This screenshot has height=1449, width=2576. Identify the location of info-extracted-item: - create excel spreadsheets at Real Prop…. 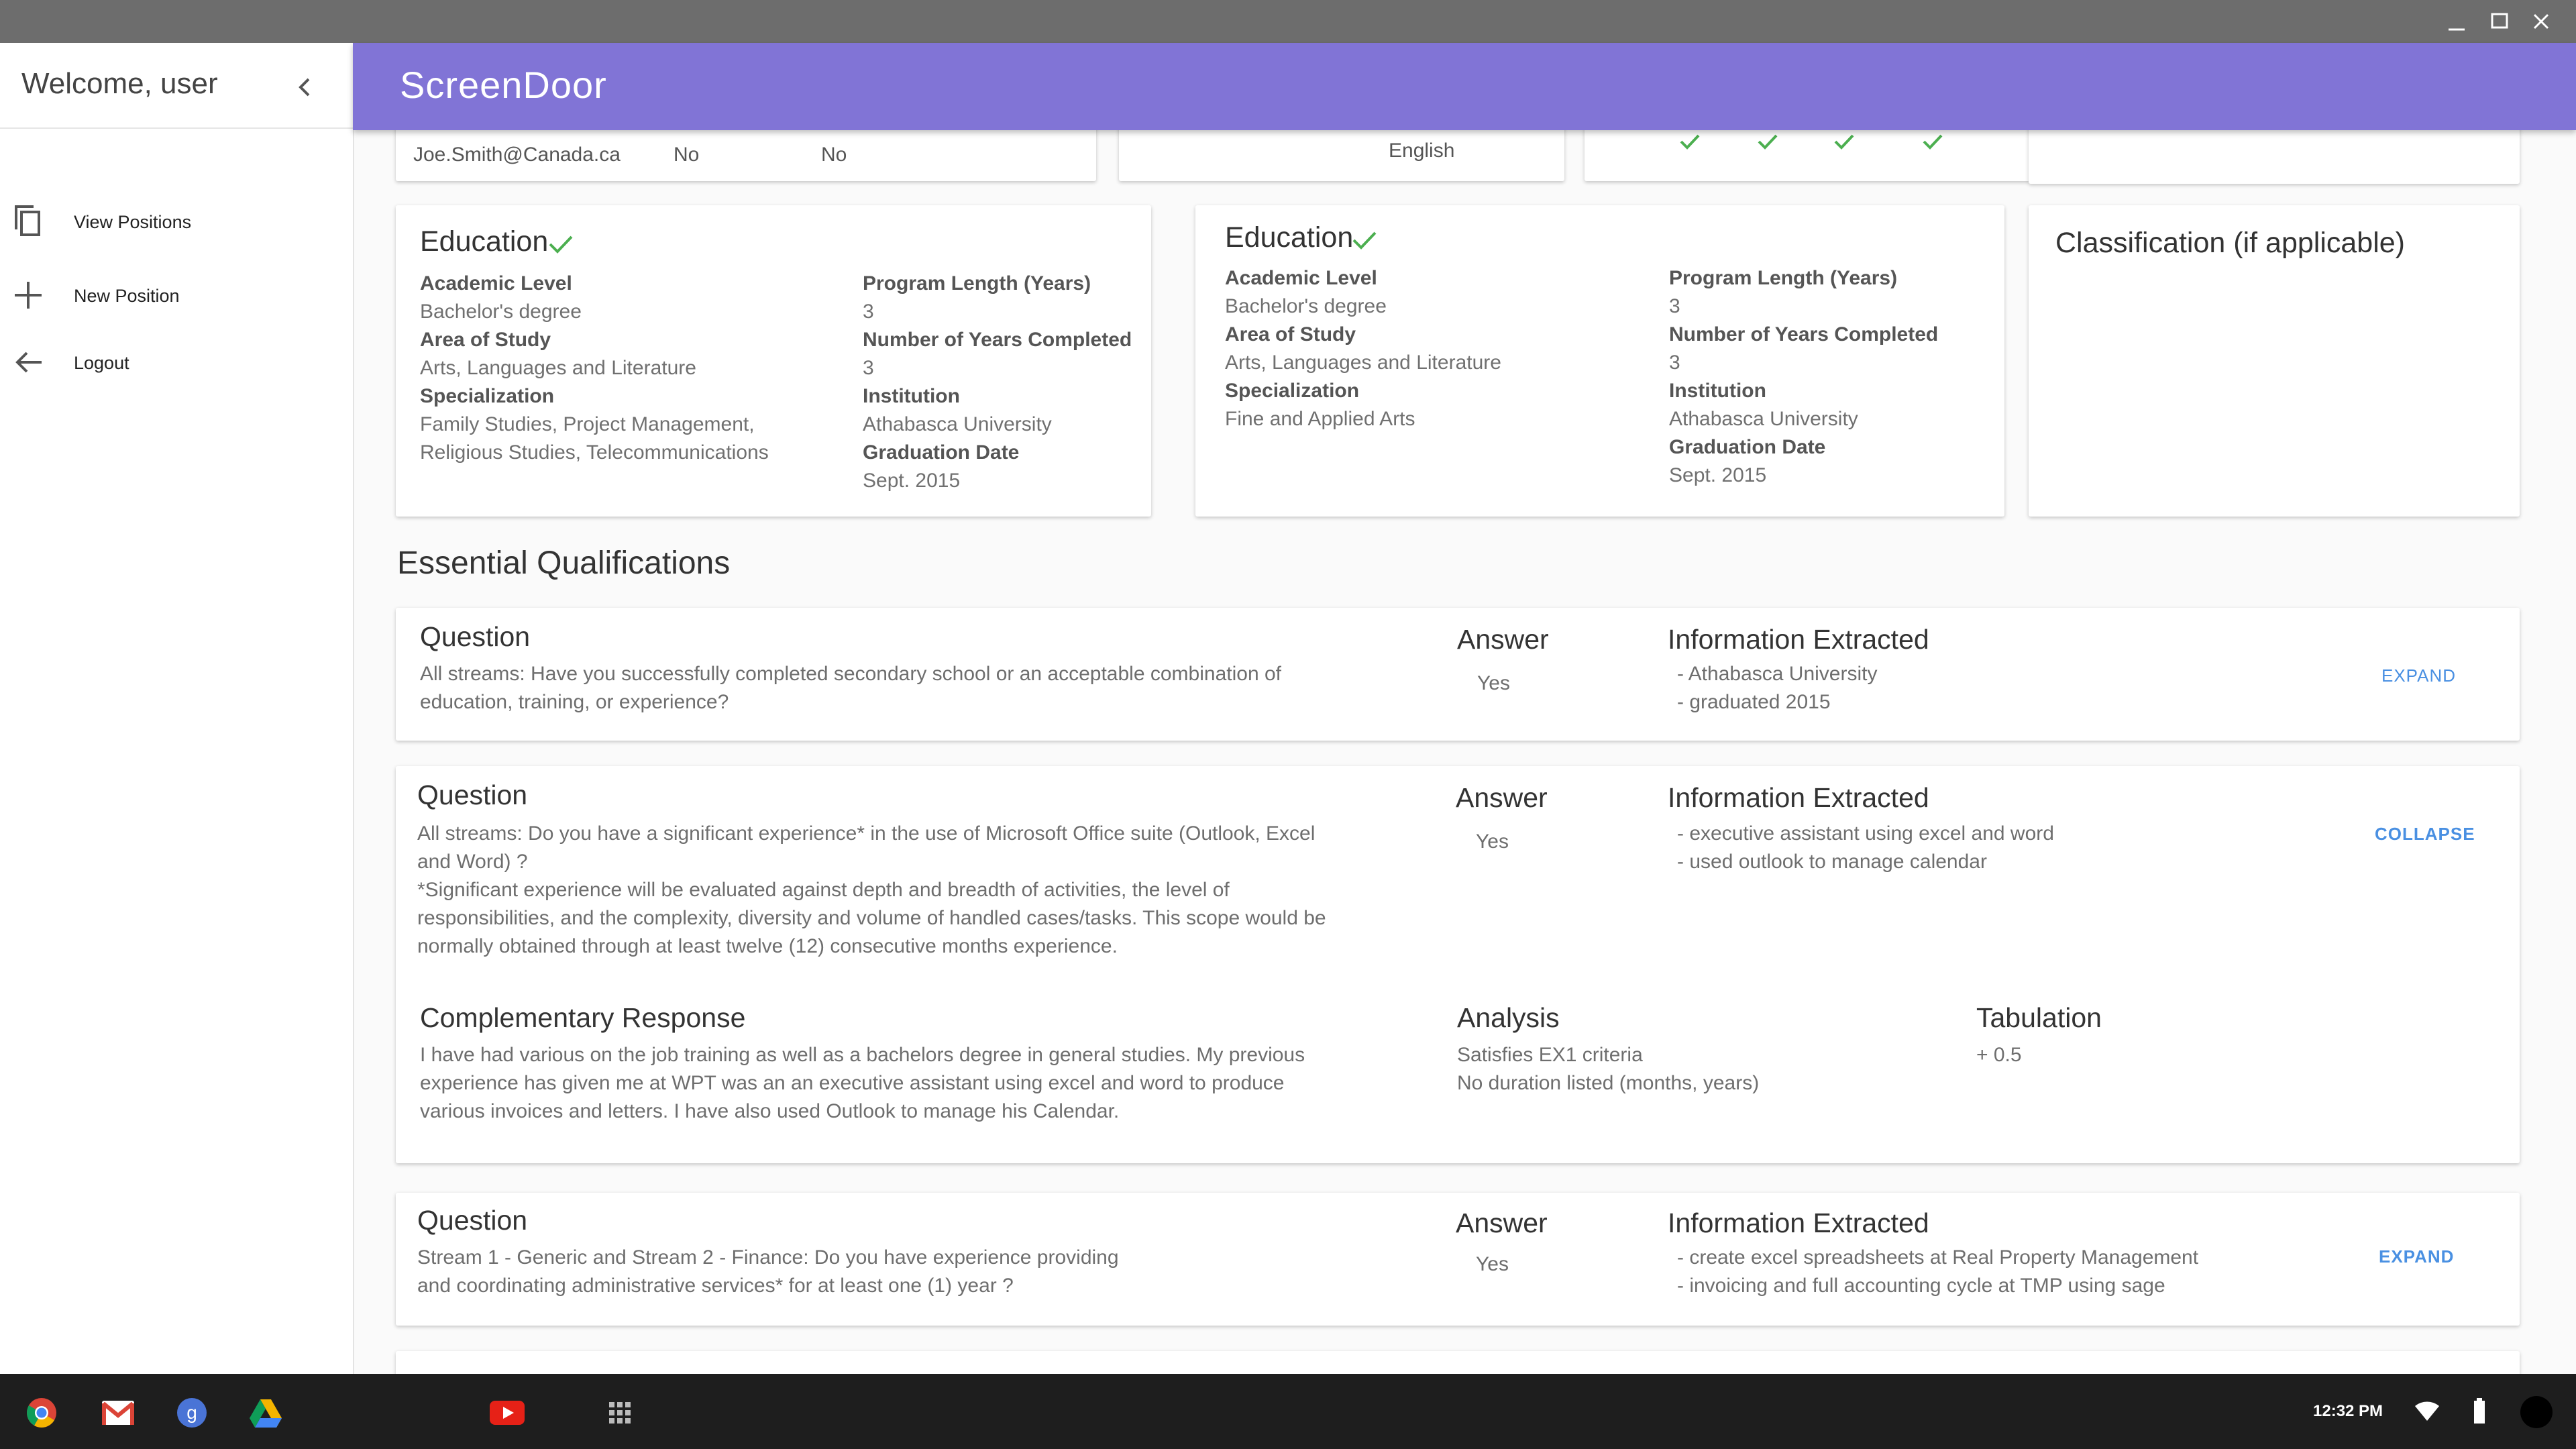
(1938, 1257).